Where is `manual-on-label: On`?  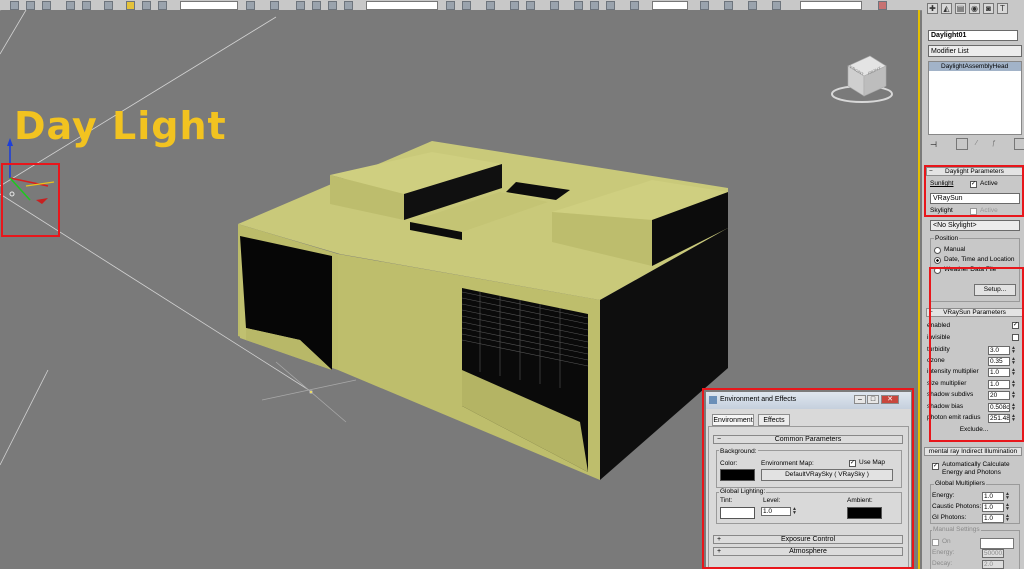 manual-on-label: On is located at coordinates (946, 541).